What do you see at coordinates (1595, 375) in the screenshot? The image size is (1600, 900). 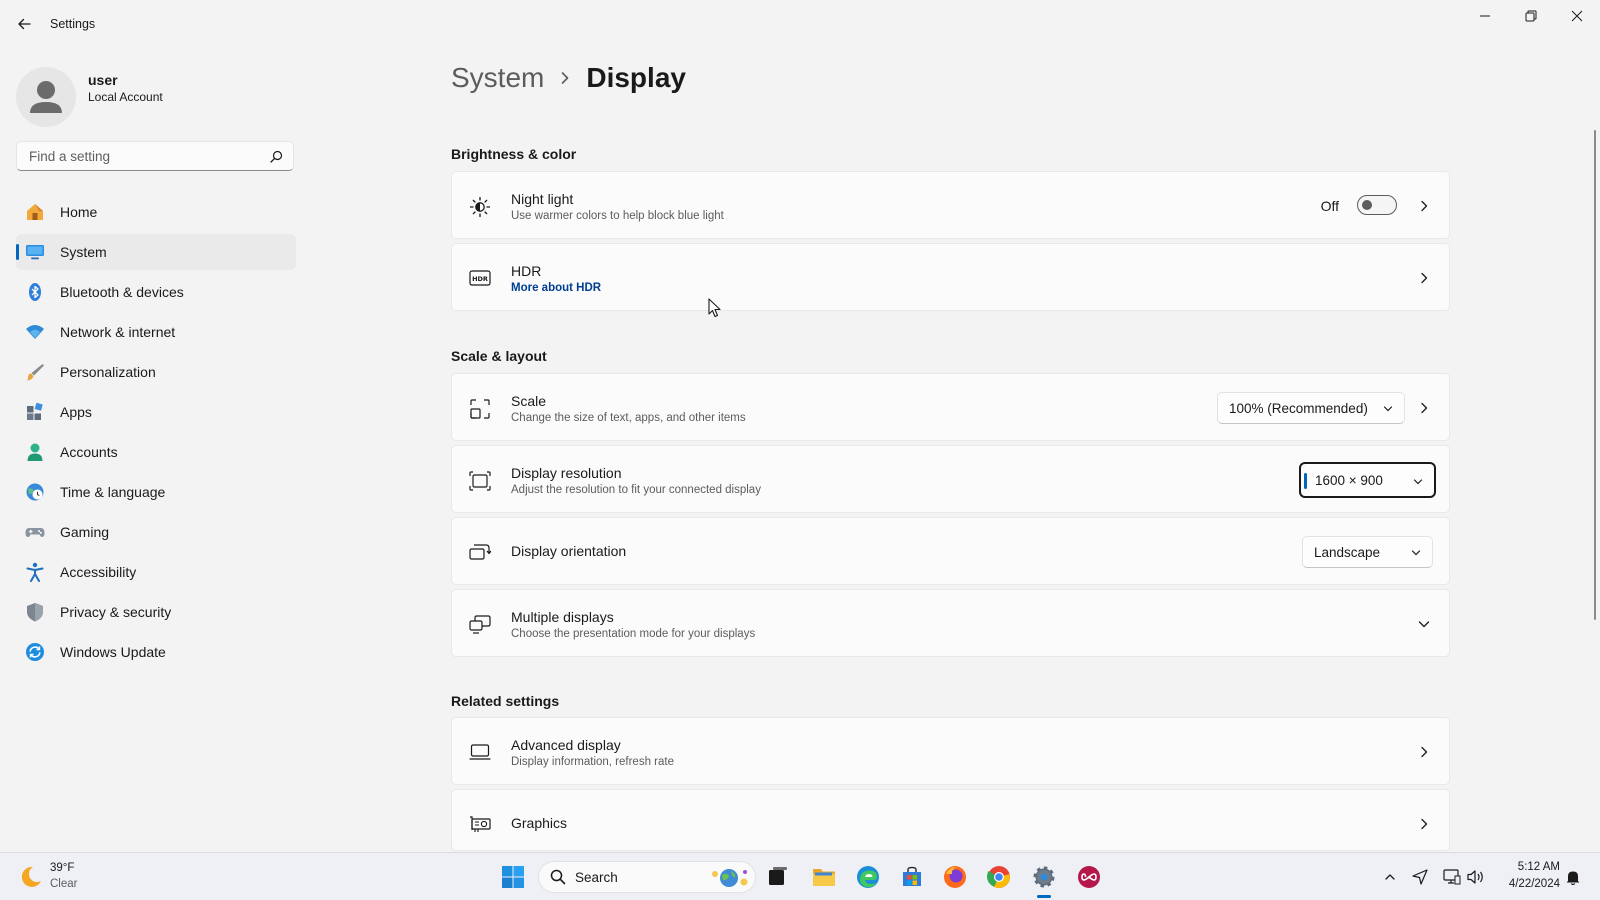 I see `main-scrollbar` at bounding box center [1595, 375].